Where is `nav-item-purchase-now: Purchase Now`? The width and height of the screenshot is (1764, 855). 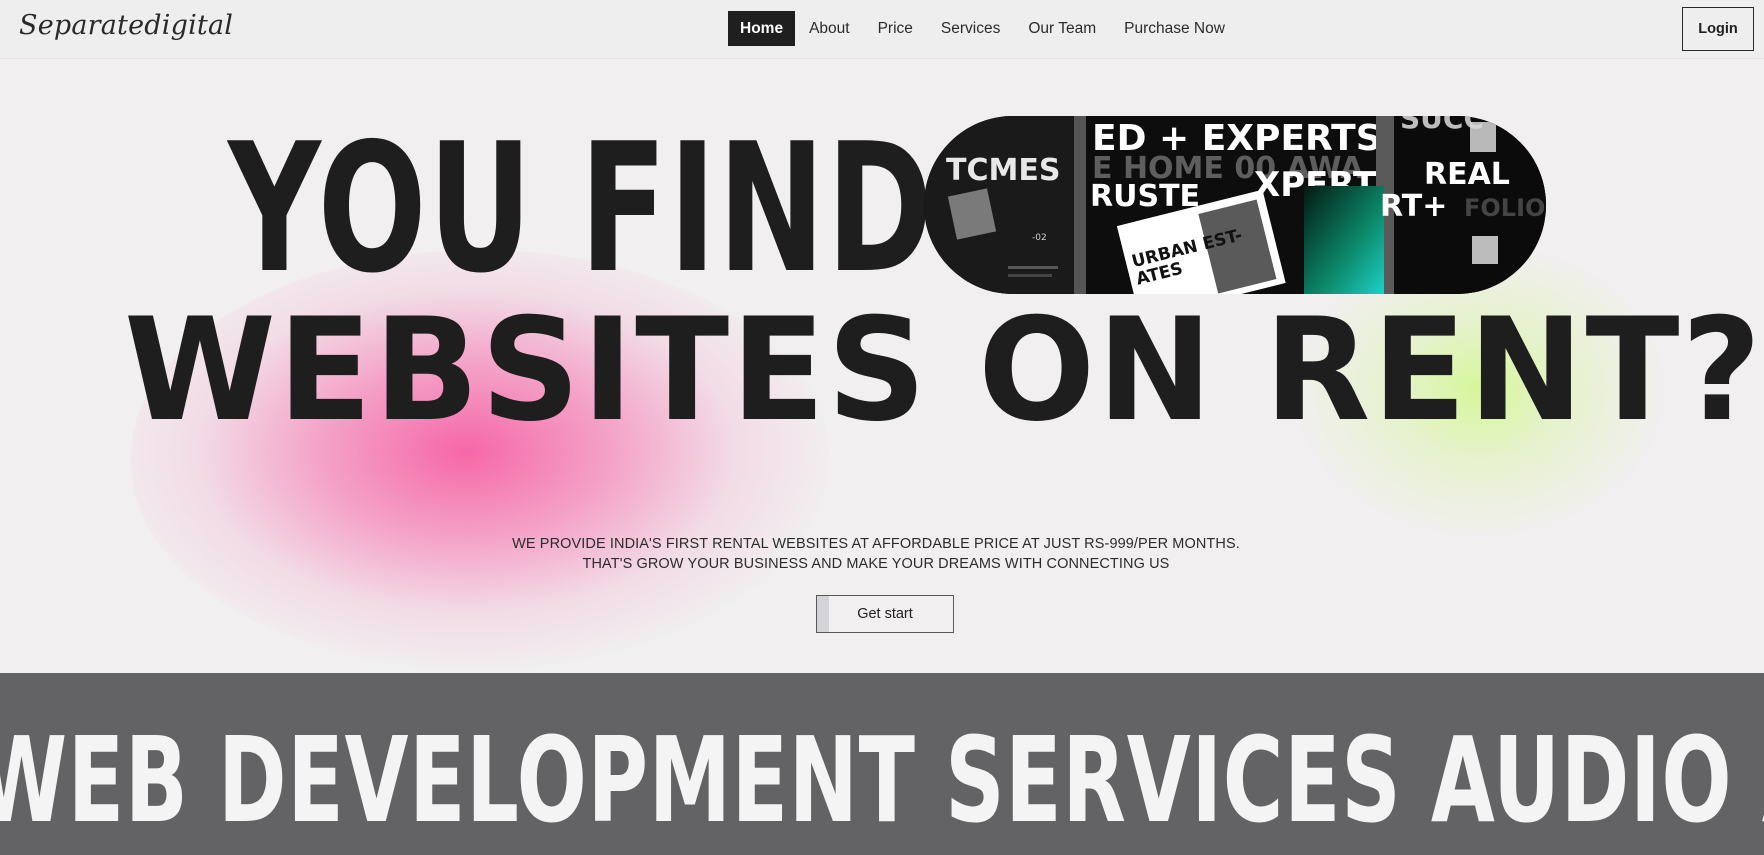
nav-item-purchase-now: Purchase Now is located at coordinates (1174, 28).